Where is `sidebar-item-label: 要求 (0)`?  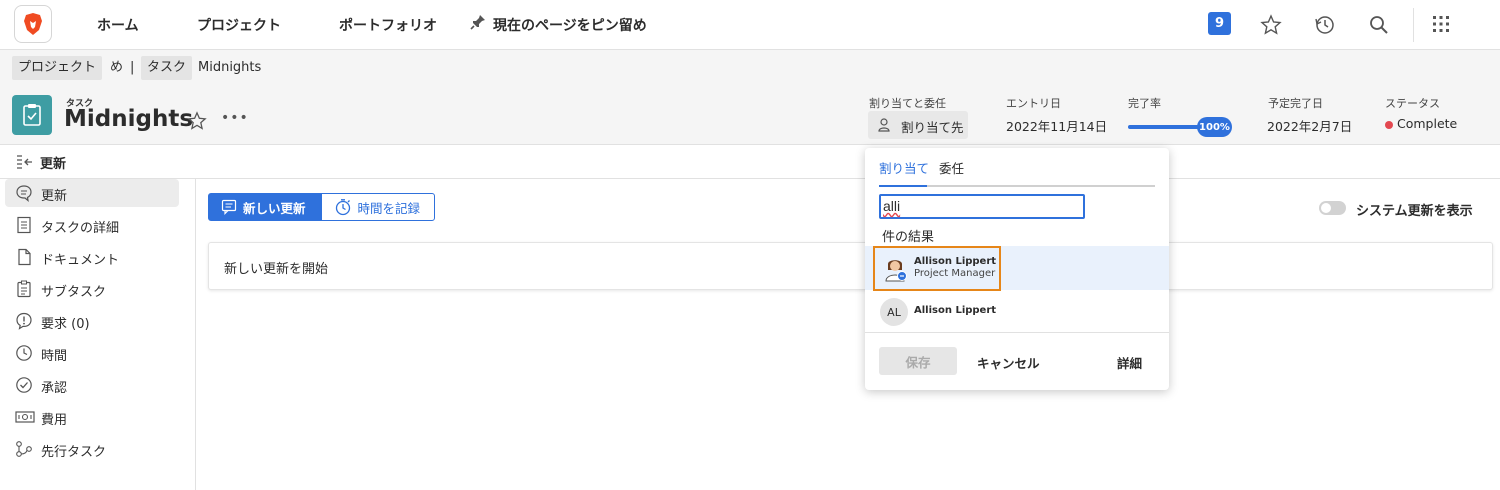
sidebar-item-label: 要求 (0) is located at coordinates (65, 324).